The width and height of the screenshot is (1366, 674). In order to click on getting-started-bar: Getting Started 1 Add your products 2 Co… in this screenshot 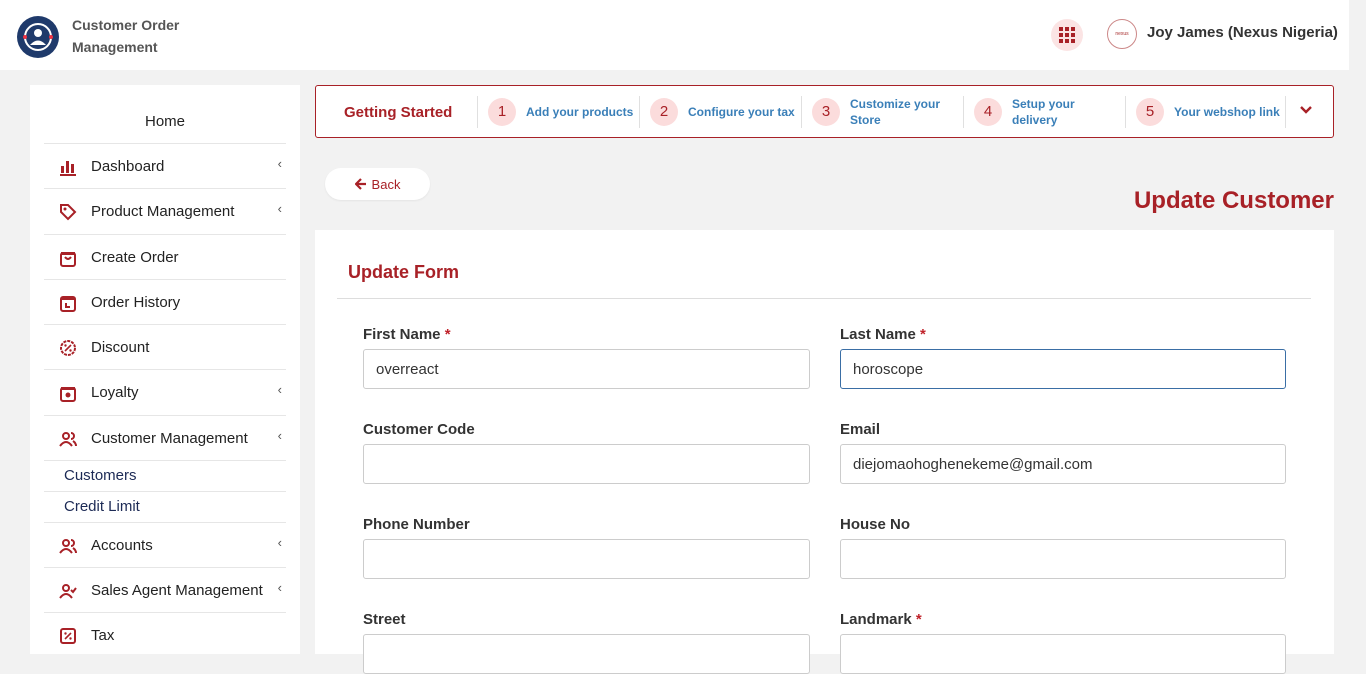, I will do `click(824, 111)`.